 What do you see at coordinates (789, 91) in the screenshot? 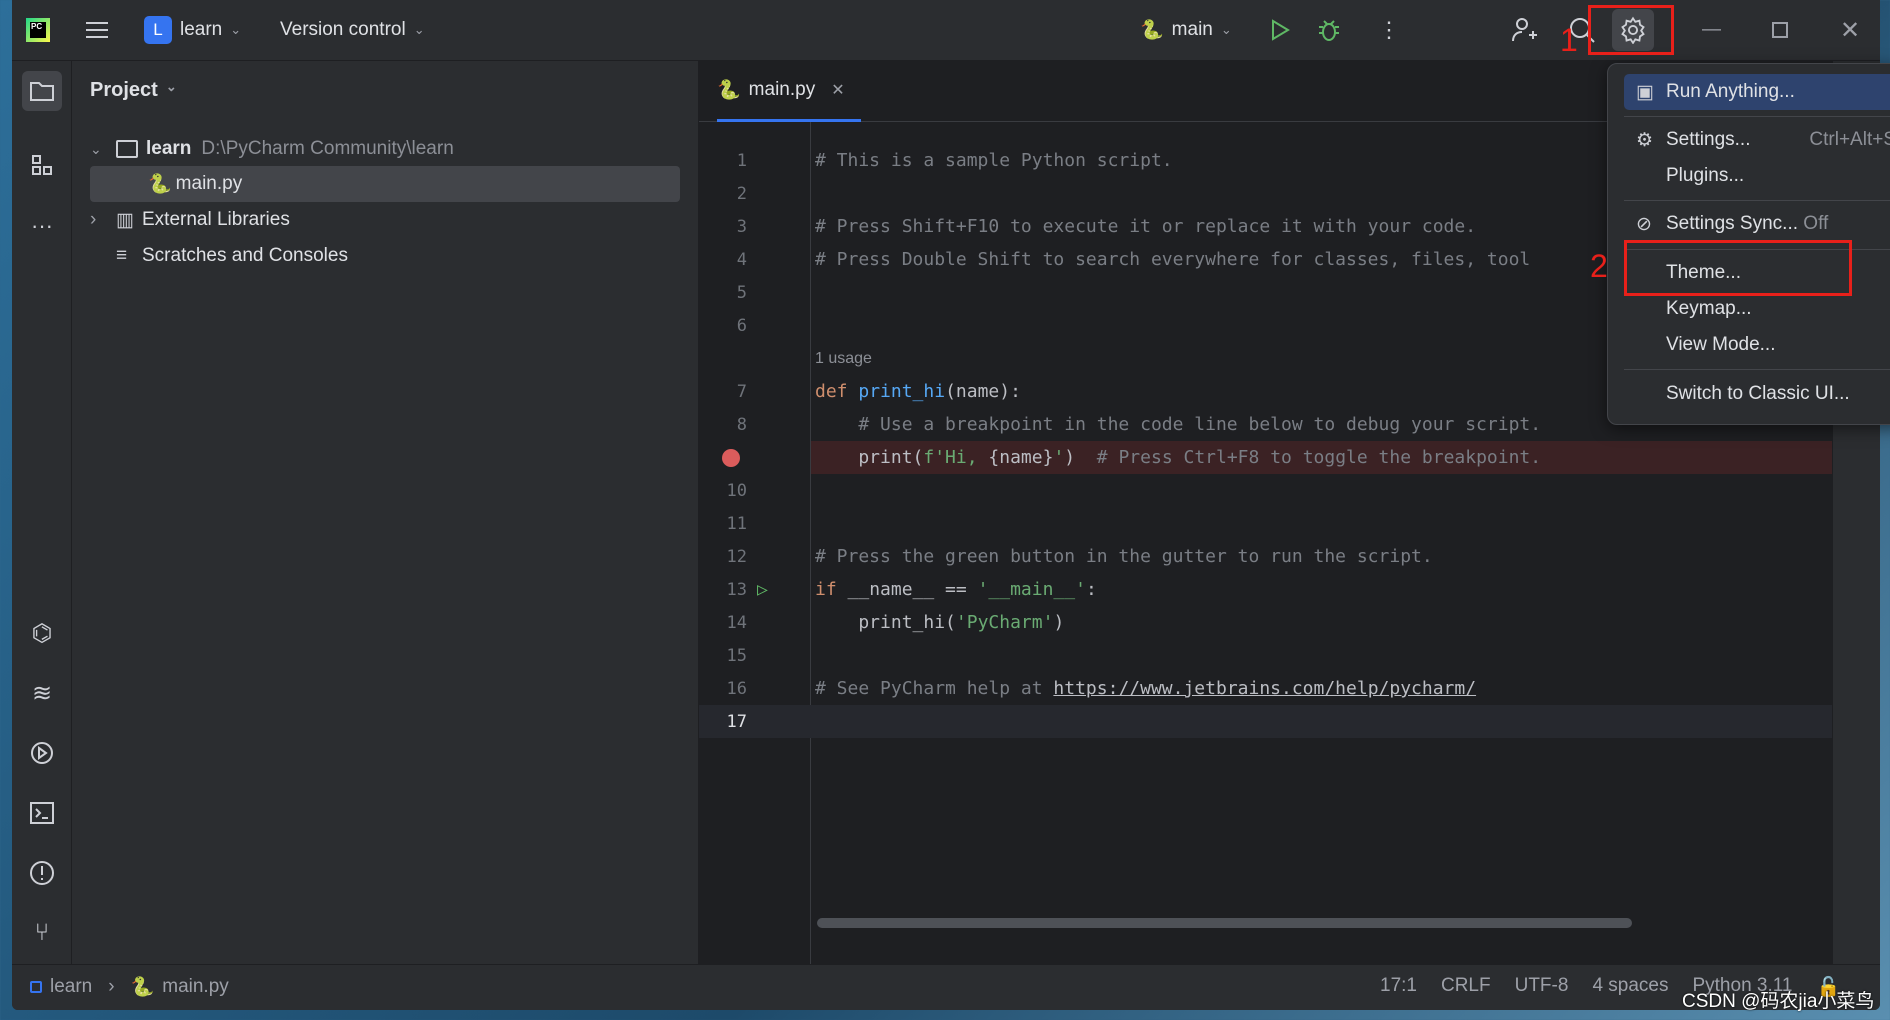
I see `tab-main-py: 🐍 main.py ✕` at bounding box center [789, 91].